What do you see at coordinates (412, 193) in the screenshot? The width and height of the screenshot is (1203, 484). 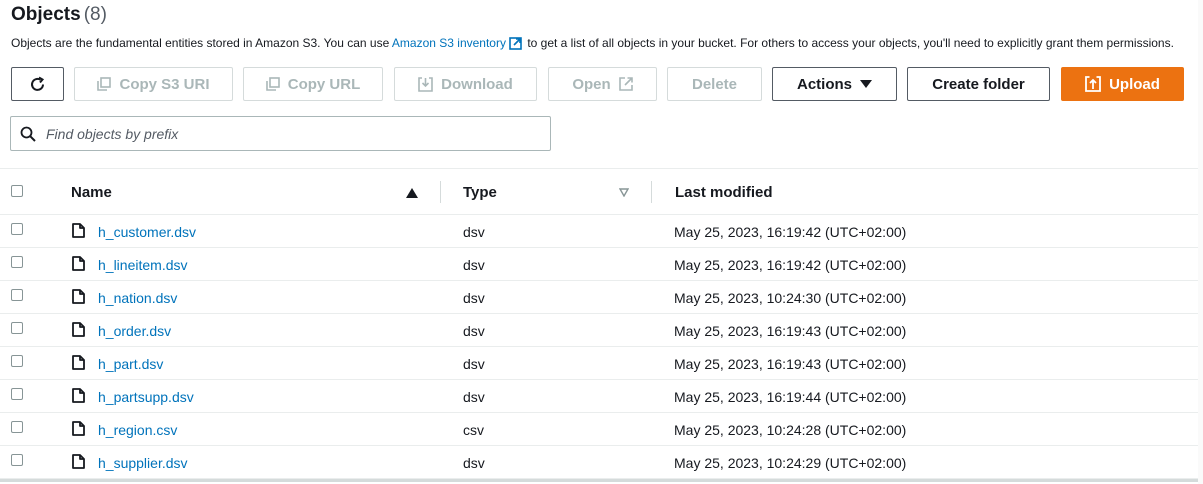 I see `sort-ascending-icon` at bounding box center [412, 193].